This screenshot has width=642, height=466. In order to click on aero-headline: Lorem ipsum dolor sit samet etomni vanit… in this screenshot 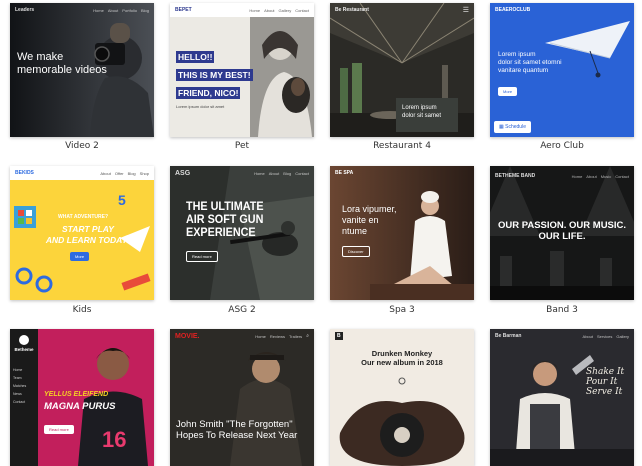, I will do `click(548, 63)`.